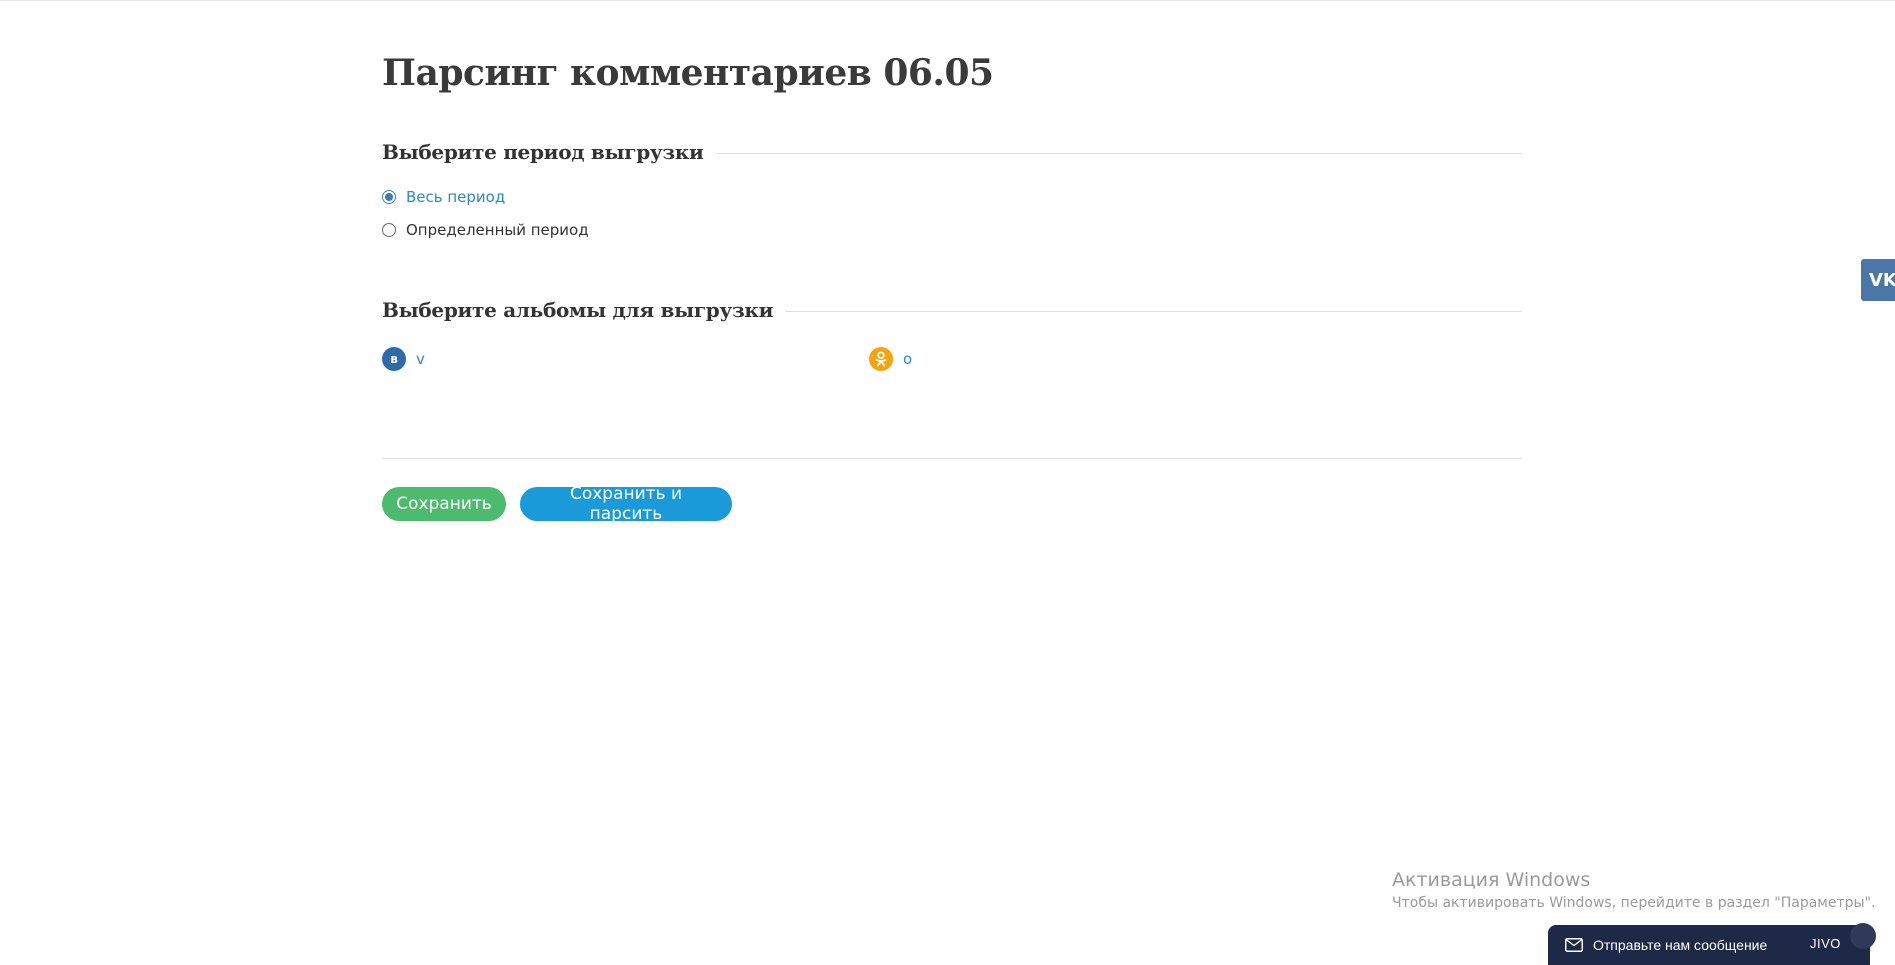 The image size is (1895, 965). Describe the element at coordinates (947, 0) in the screenshot. I see `top-border` at that location.